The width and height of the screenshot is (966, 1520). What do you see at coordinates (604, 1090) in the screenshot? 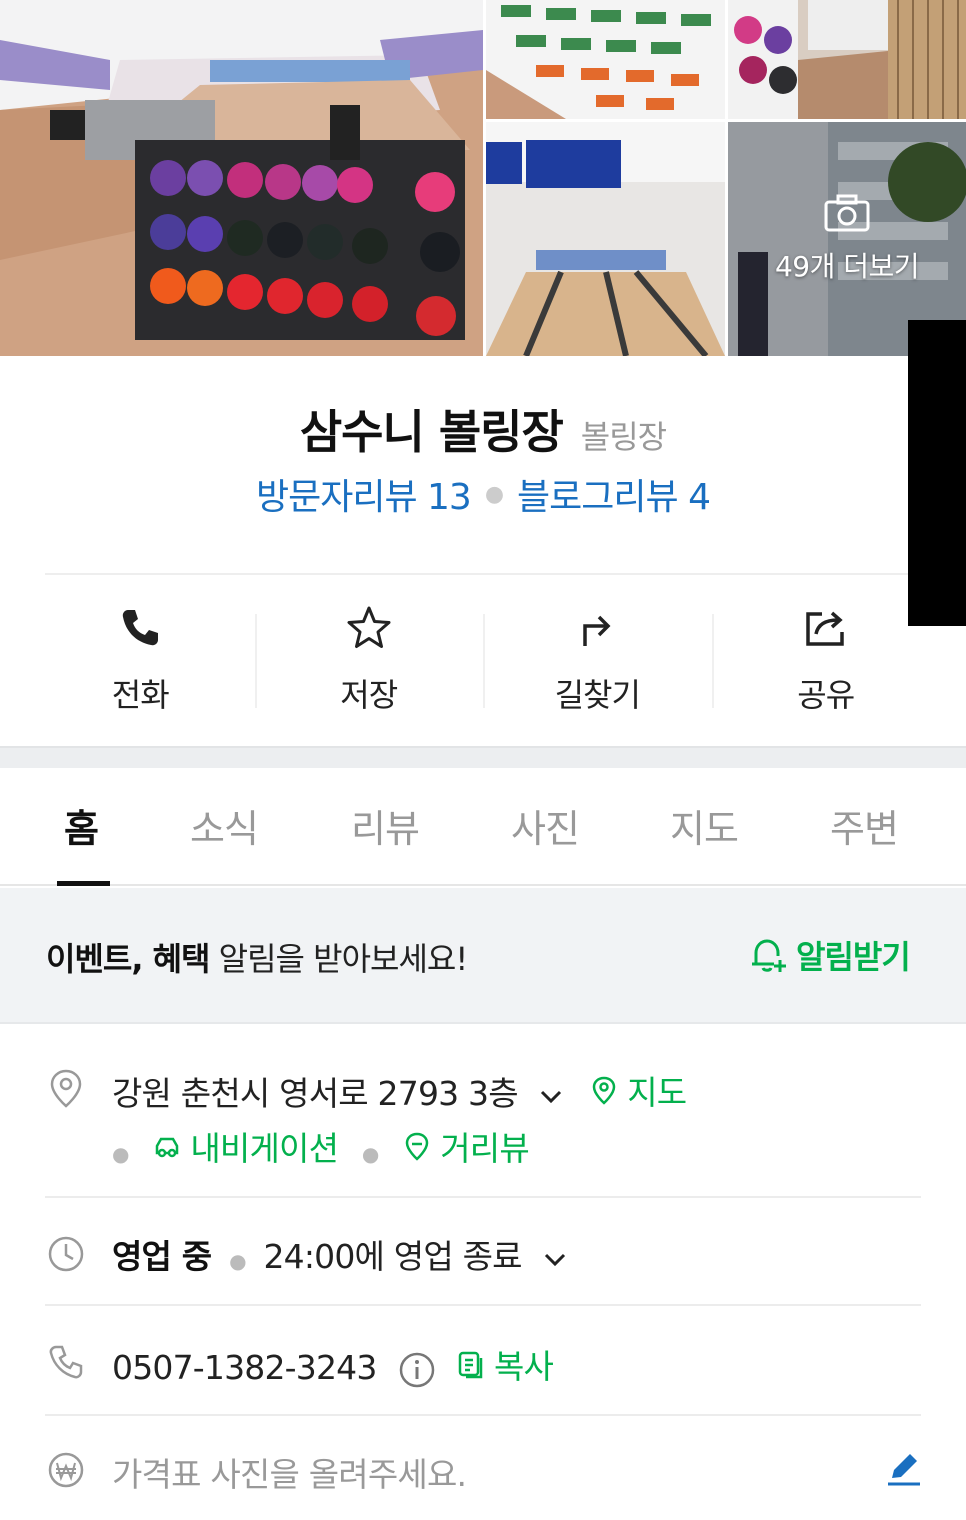
I see `map-pin-icon` at bounding box center [604, 1090].